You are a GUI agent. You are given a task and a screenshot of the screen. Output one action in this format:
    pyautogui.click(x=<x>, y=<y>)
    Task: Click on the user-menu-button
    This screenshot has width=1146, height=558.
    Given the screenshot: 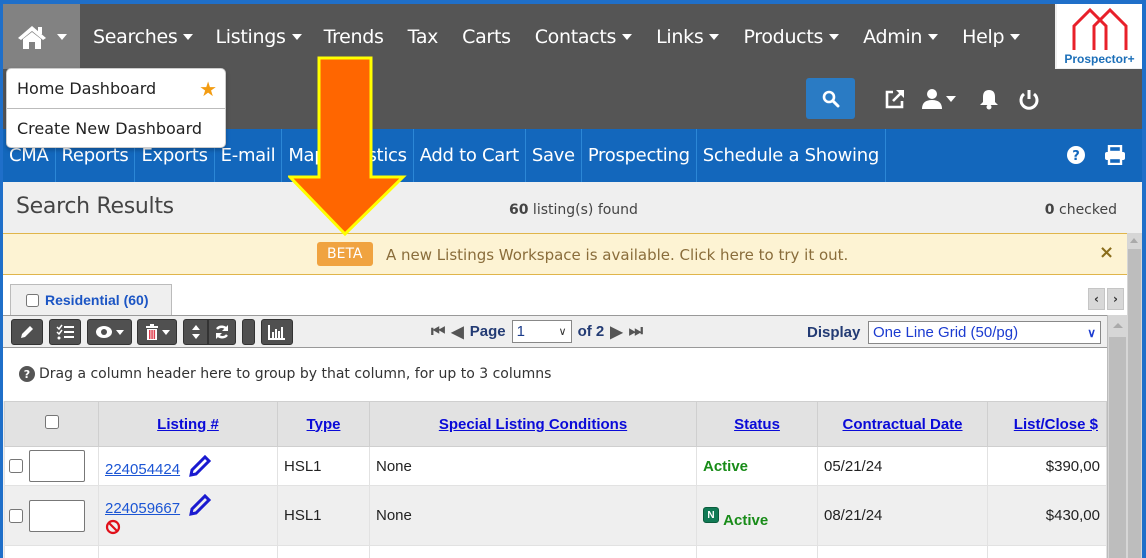 What is the action you would take?
    pyautogui.click(x=938, y=99)
    